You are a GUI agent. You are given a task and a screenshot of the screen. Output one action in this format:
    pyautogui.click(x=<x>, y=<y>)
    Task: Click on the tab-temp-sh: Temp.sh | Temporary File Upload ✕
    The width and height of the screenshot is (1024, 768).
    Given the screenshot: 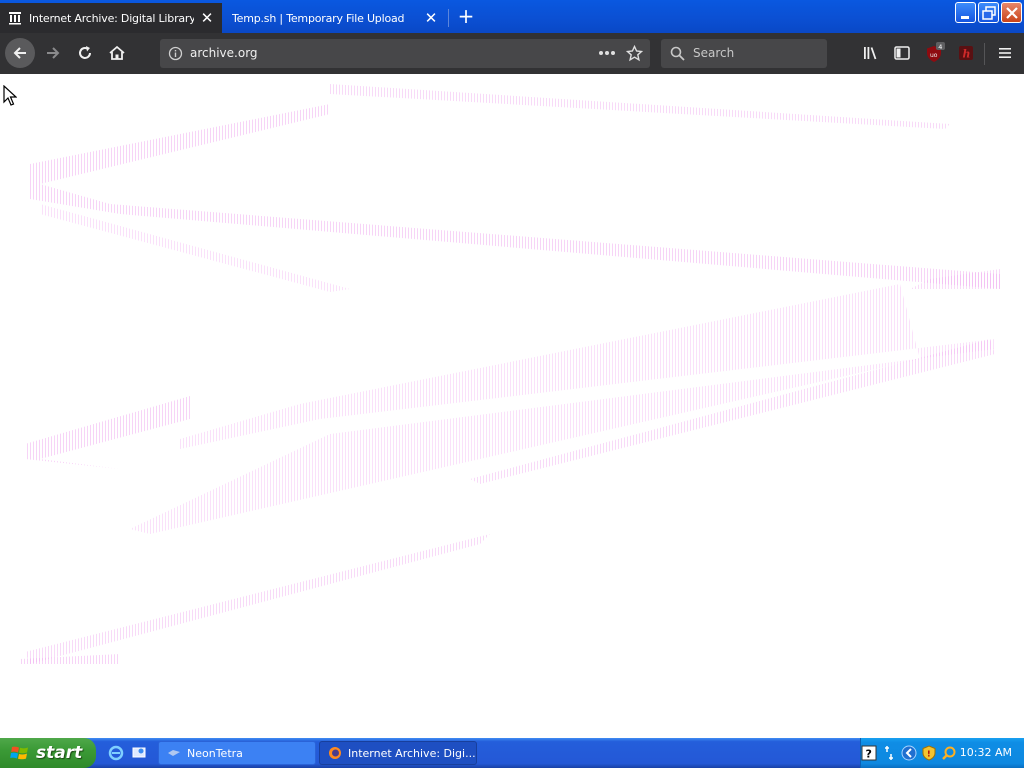 What is the action you would take?
    pyautogui.click(x=335, y=18)
    